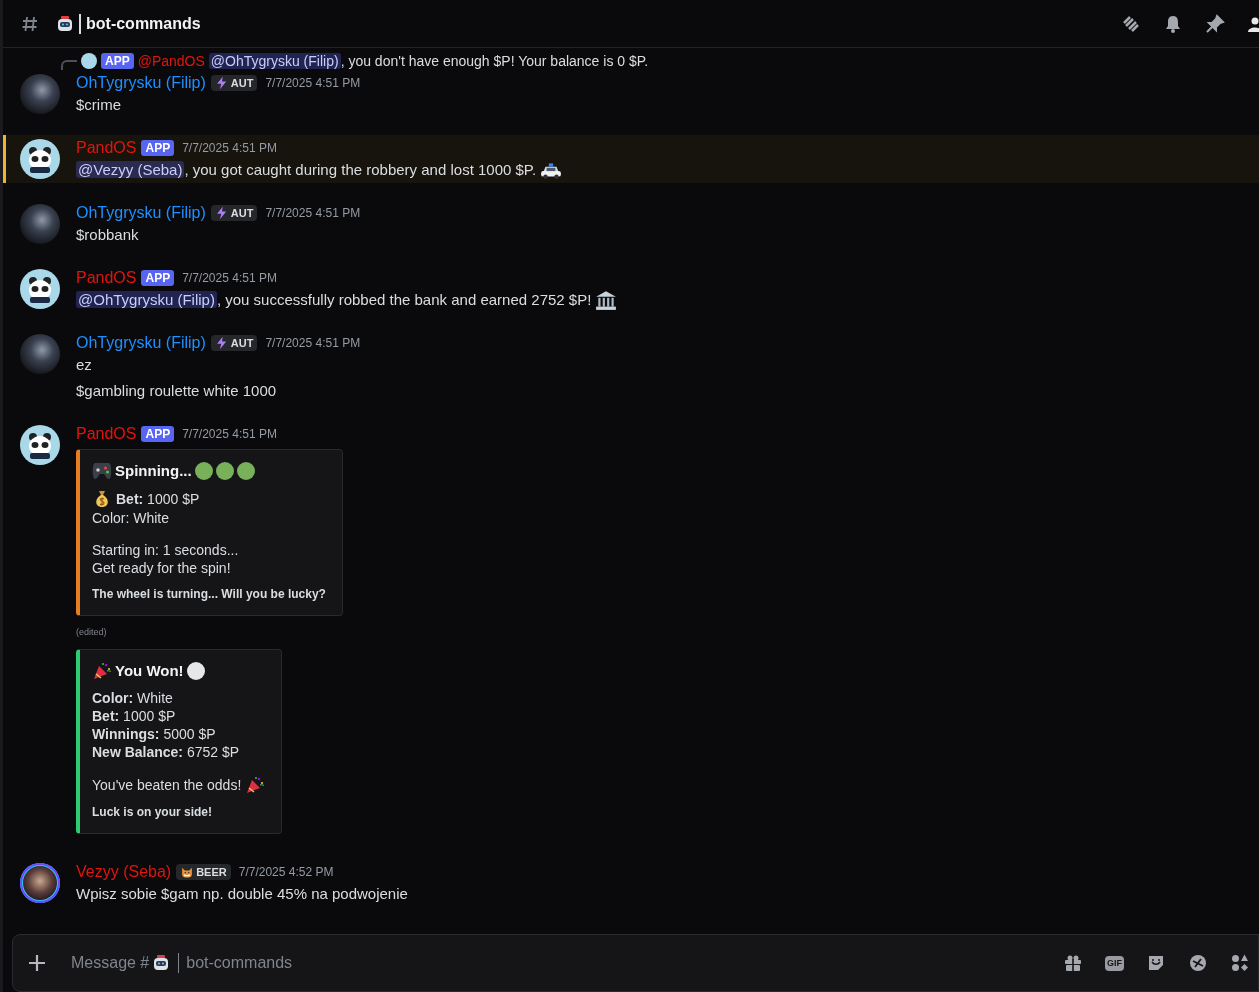 The height and width of the screenshot is (992, 1259). What do you see at coordinates (92, 632) in the screenshot?
I see `edited-label: (edited)` at bounding box center [92, 632].